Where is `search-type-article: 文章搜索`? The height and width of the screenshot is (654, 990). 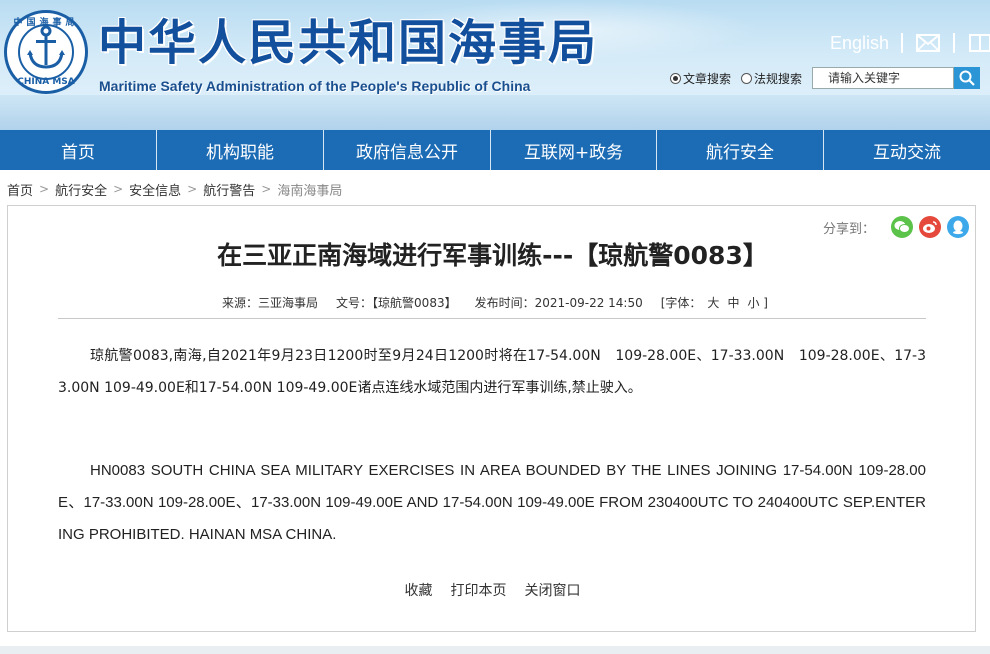 search-type-article: 文章搜索 is located at coordinates (700, 78).